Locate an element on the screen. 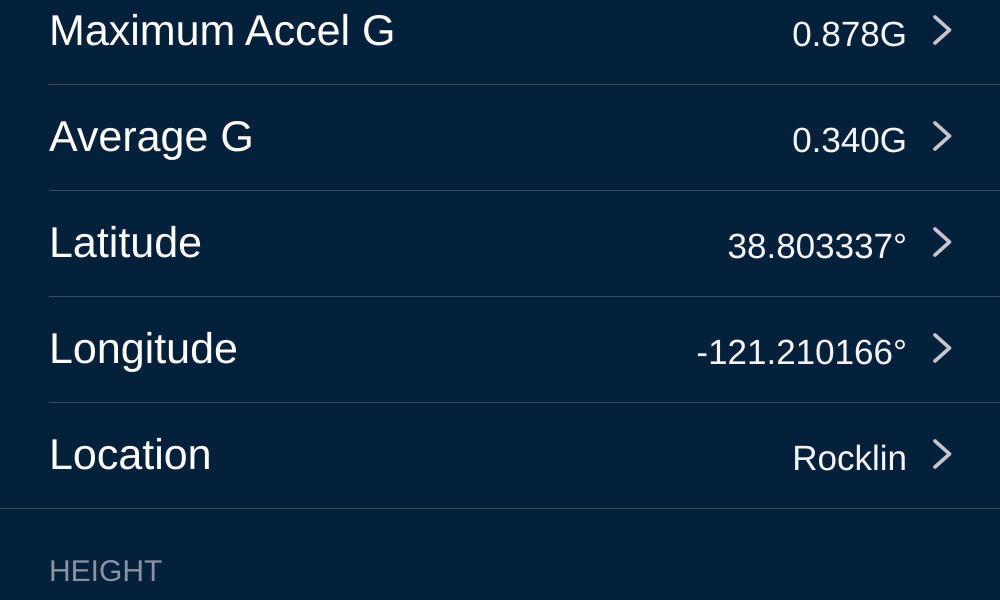 The height and width of the screenshot is (600, 1000). row-value: -121.210166° is located at coordinates (801, 353).